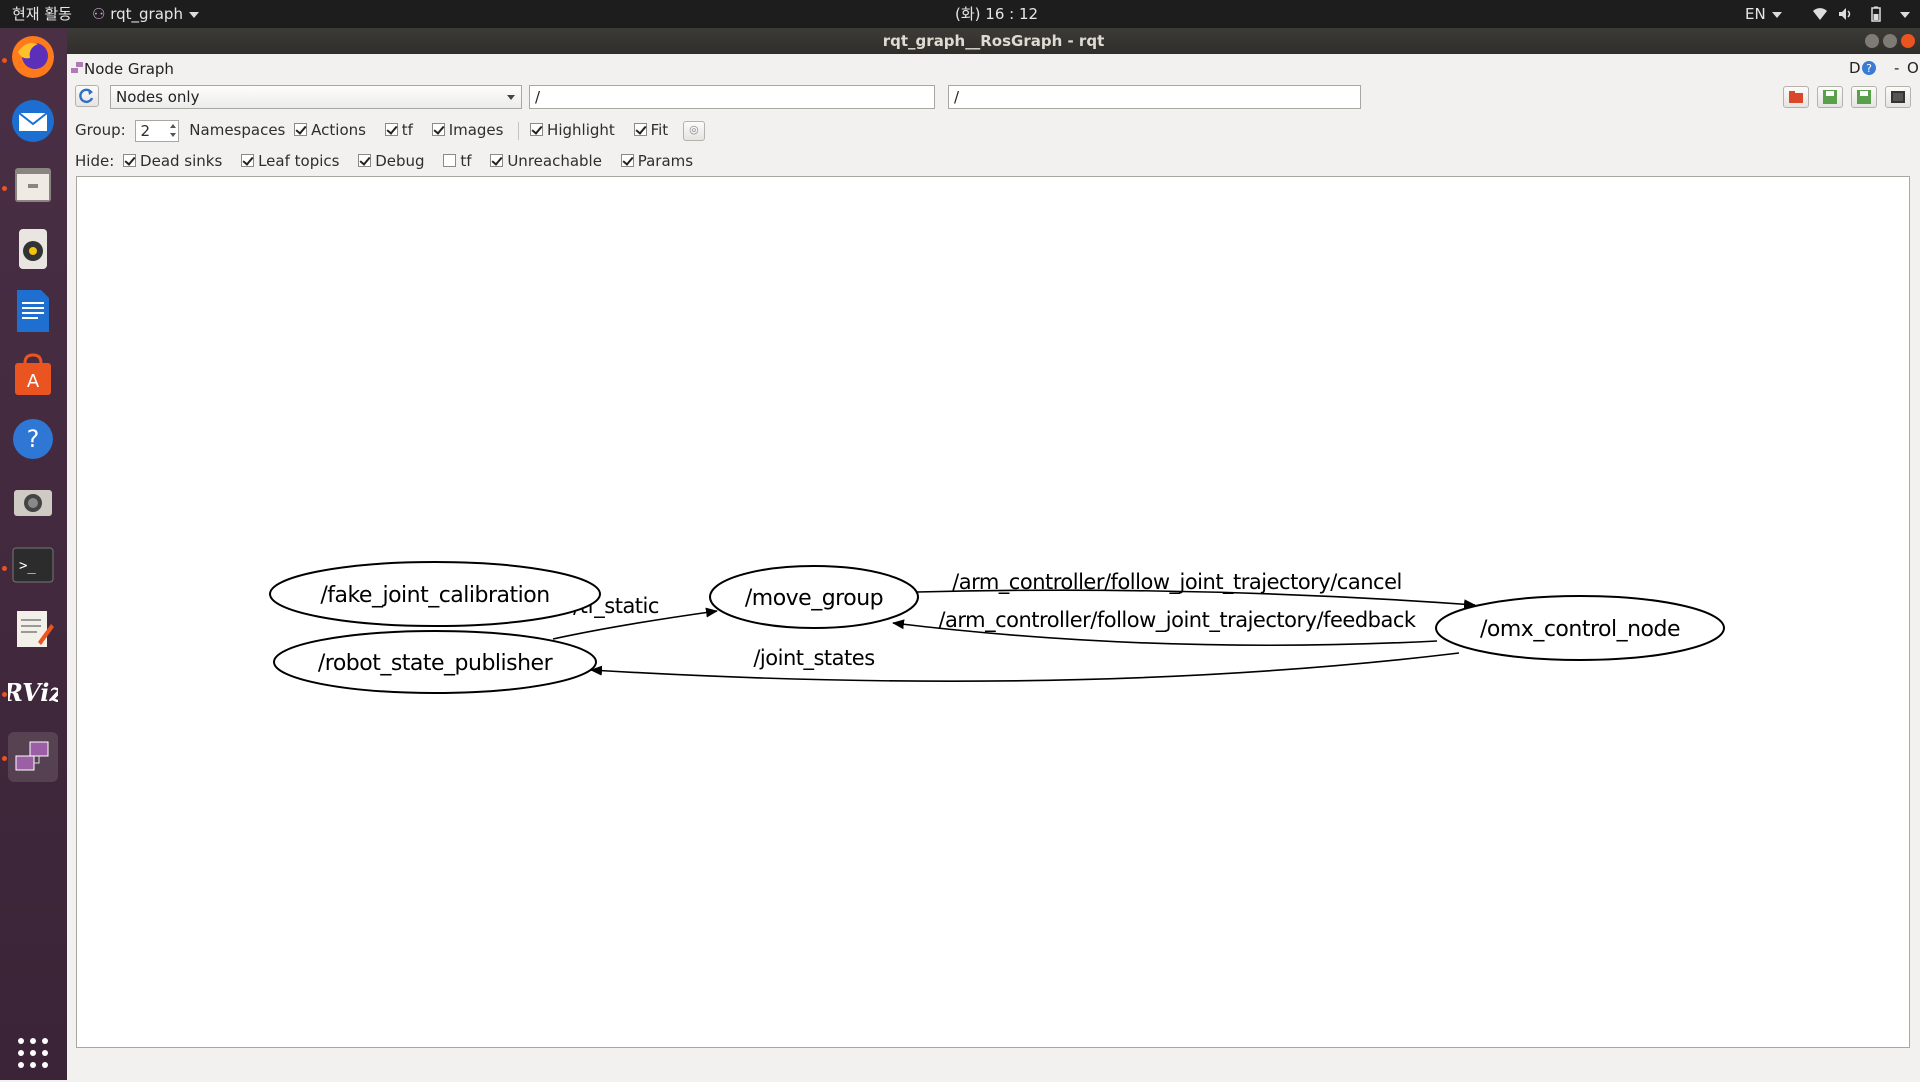 The height and width of the screenshot is (1082, 1920). Describe the element at coordinates (1876, 14) in the screenshot. I see `battery-icon` at that location.